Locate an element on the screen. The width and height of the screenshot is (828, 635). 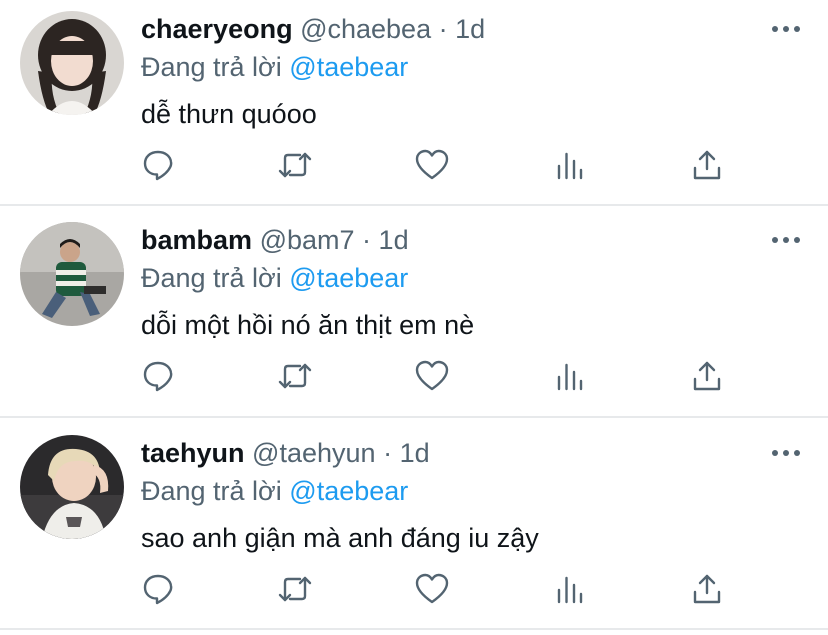
user-handle: @bam7 is located at coordinates (307, 240).